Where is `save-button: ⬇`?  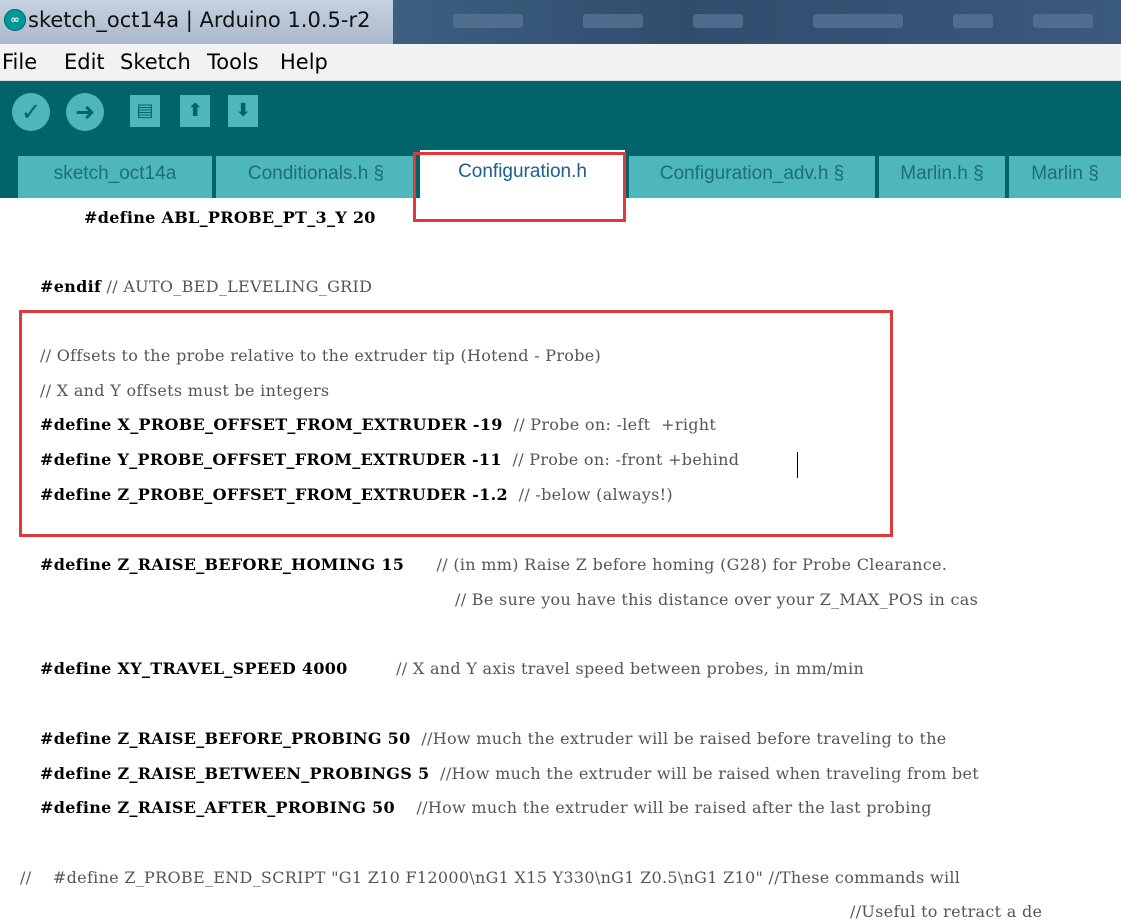
save-button: ⬇ is located at coordinates (243, 111).